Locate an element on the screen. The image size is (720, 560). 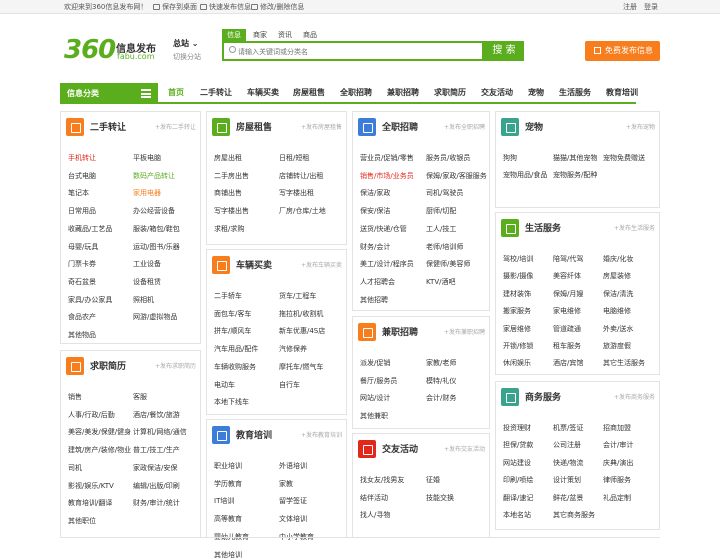
login-link: 登录 is located at coordinates (651, 7).